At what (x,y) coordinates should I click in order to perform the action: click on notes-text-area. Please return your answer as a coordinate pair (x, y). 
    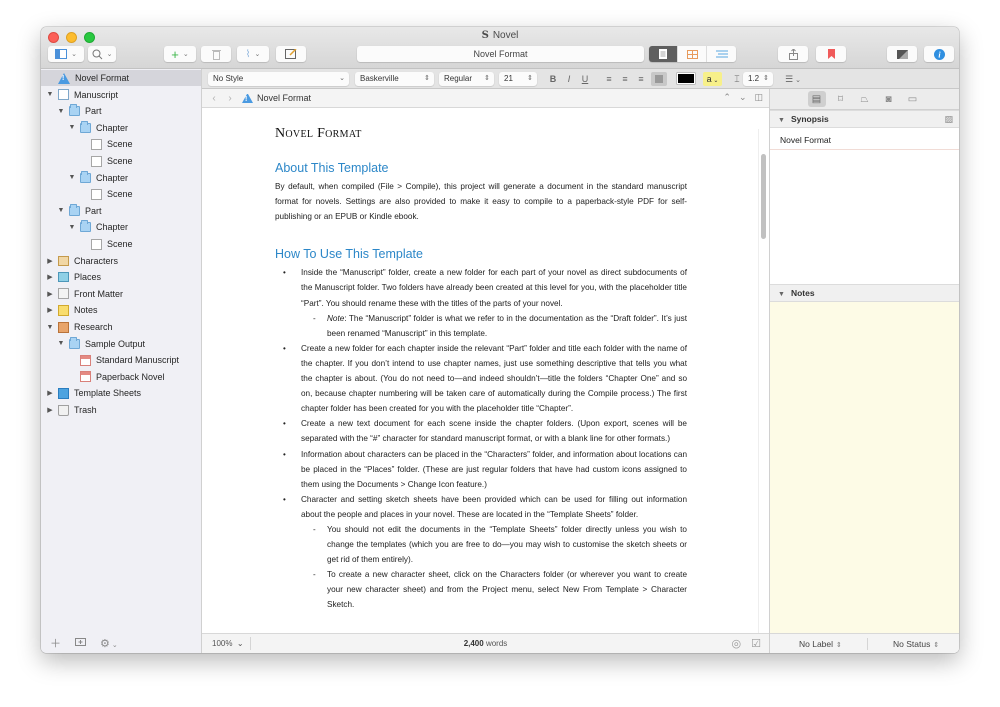
    Looking at the image, I should click on (864, 467).